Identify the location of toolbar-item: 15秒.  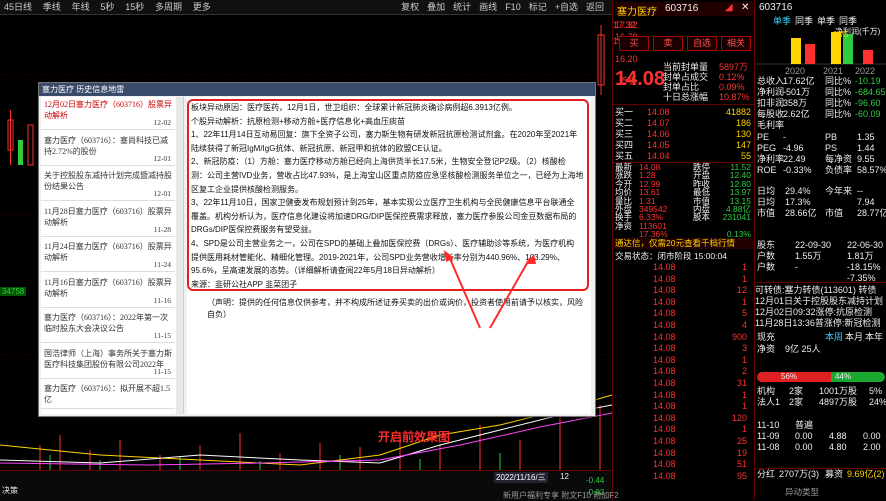
(134, 7).